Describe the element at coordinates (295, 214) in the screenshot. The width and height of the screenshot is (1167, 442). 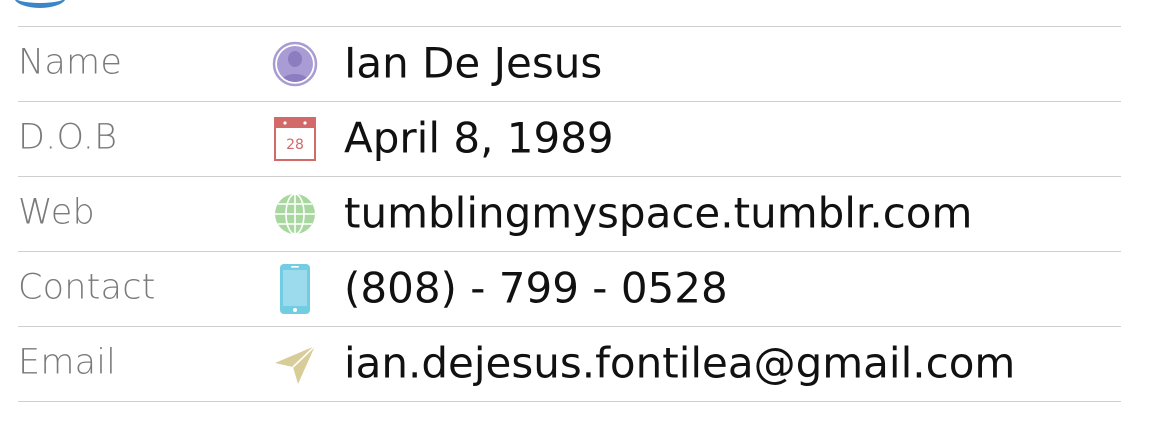
I see `globe-icon` at that location.